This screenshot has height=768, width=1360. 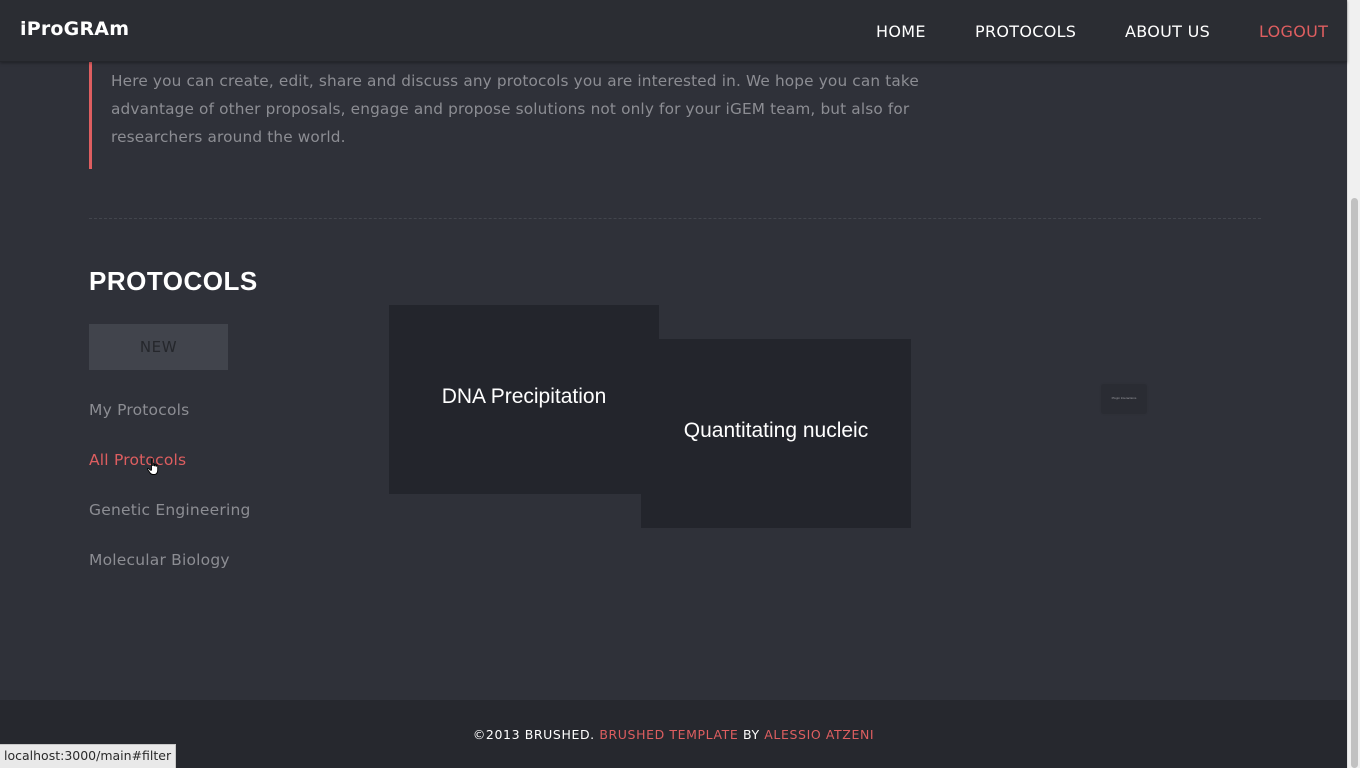 I want to click on vertical-scrollbar, so click(x=1353, y=384).